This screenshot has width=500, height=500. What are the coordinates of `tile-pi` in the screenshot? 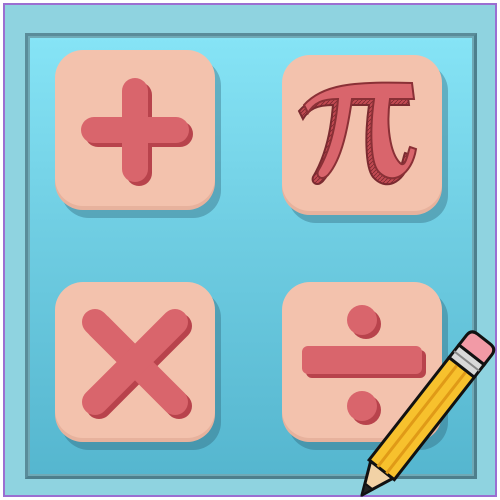 It's located at (362, 135).